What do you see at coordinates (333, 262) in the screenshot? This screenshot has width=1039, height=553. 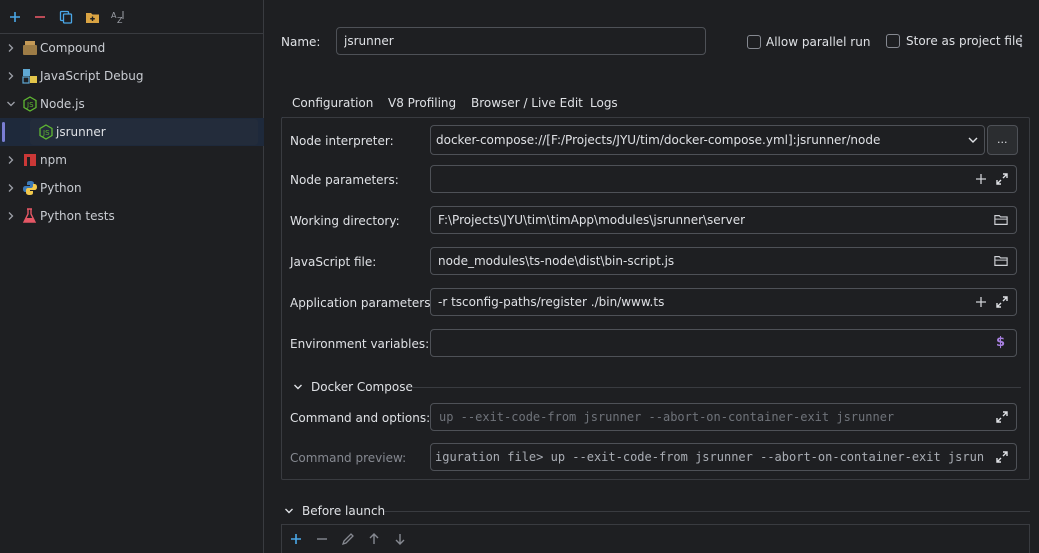 I see `javascript-file-label: JavaScript file:` at bounding box center [333, 262].